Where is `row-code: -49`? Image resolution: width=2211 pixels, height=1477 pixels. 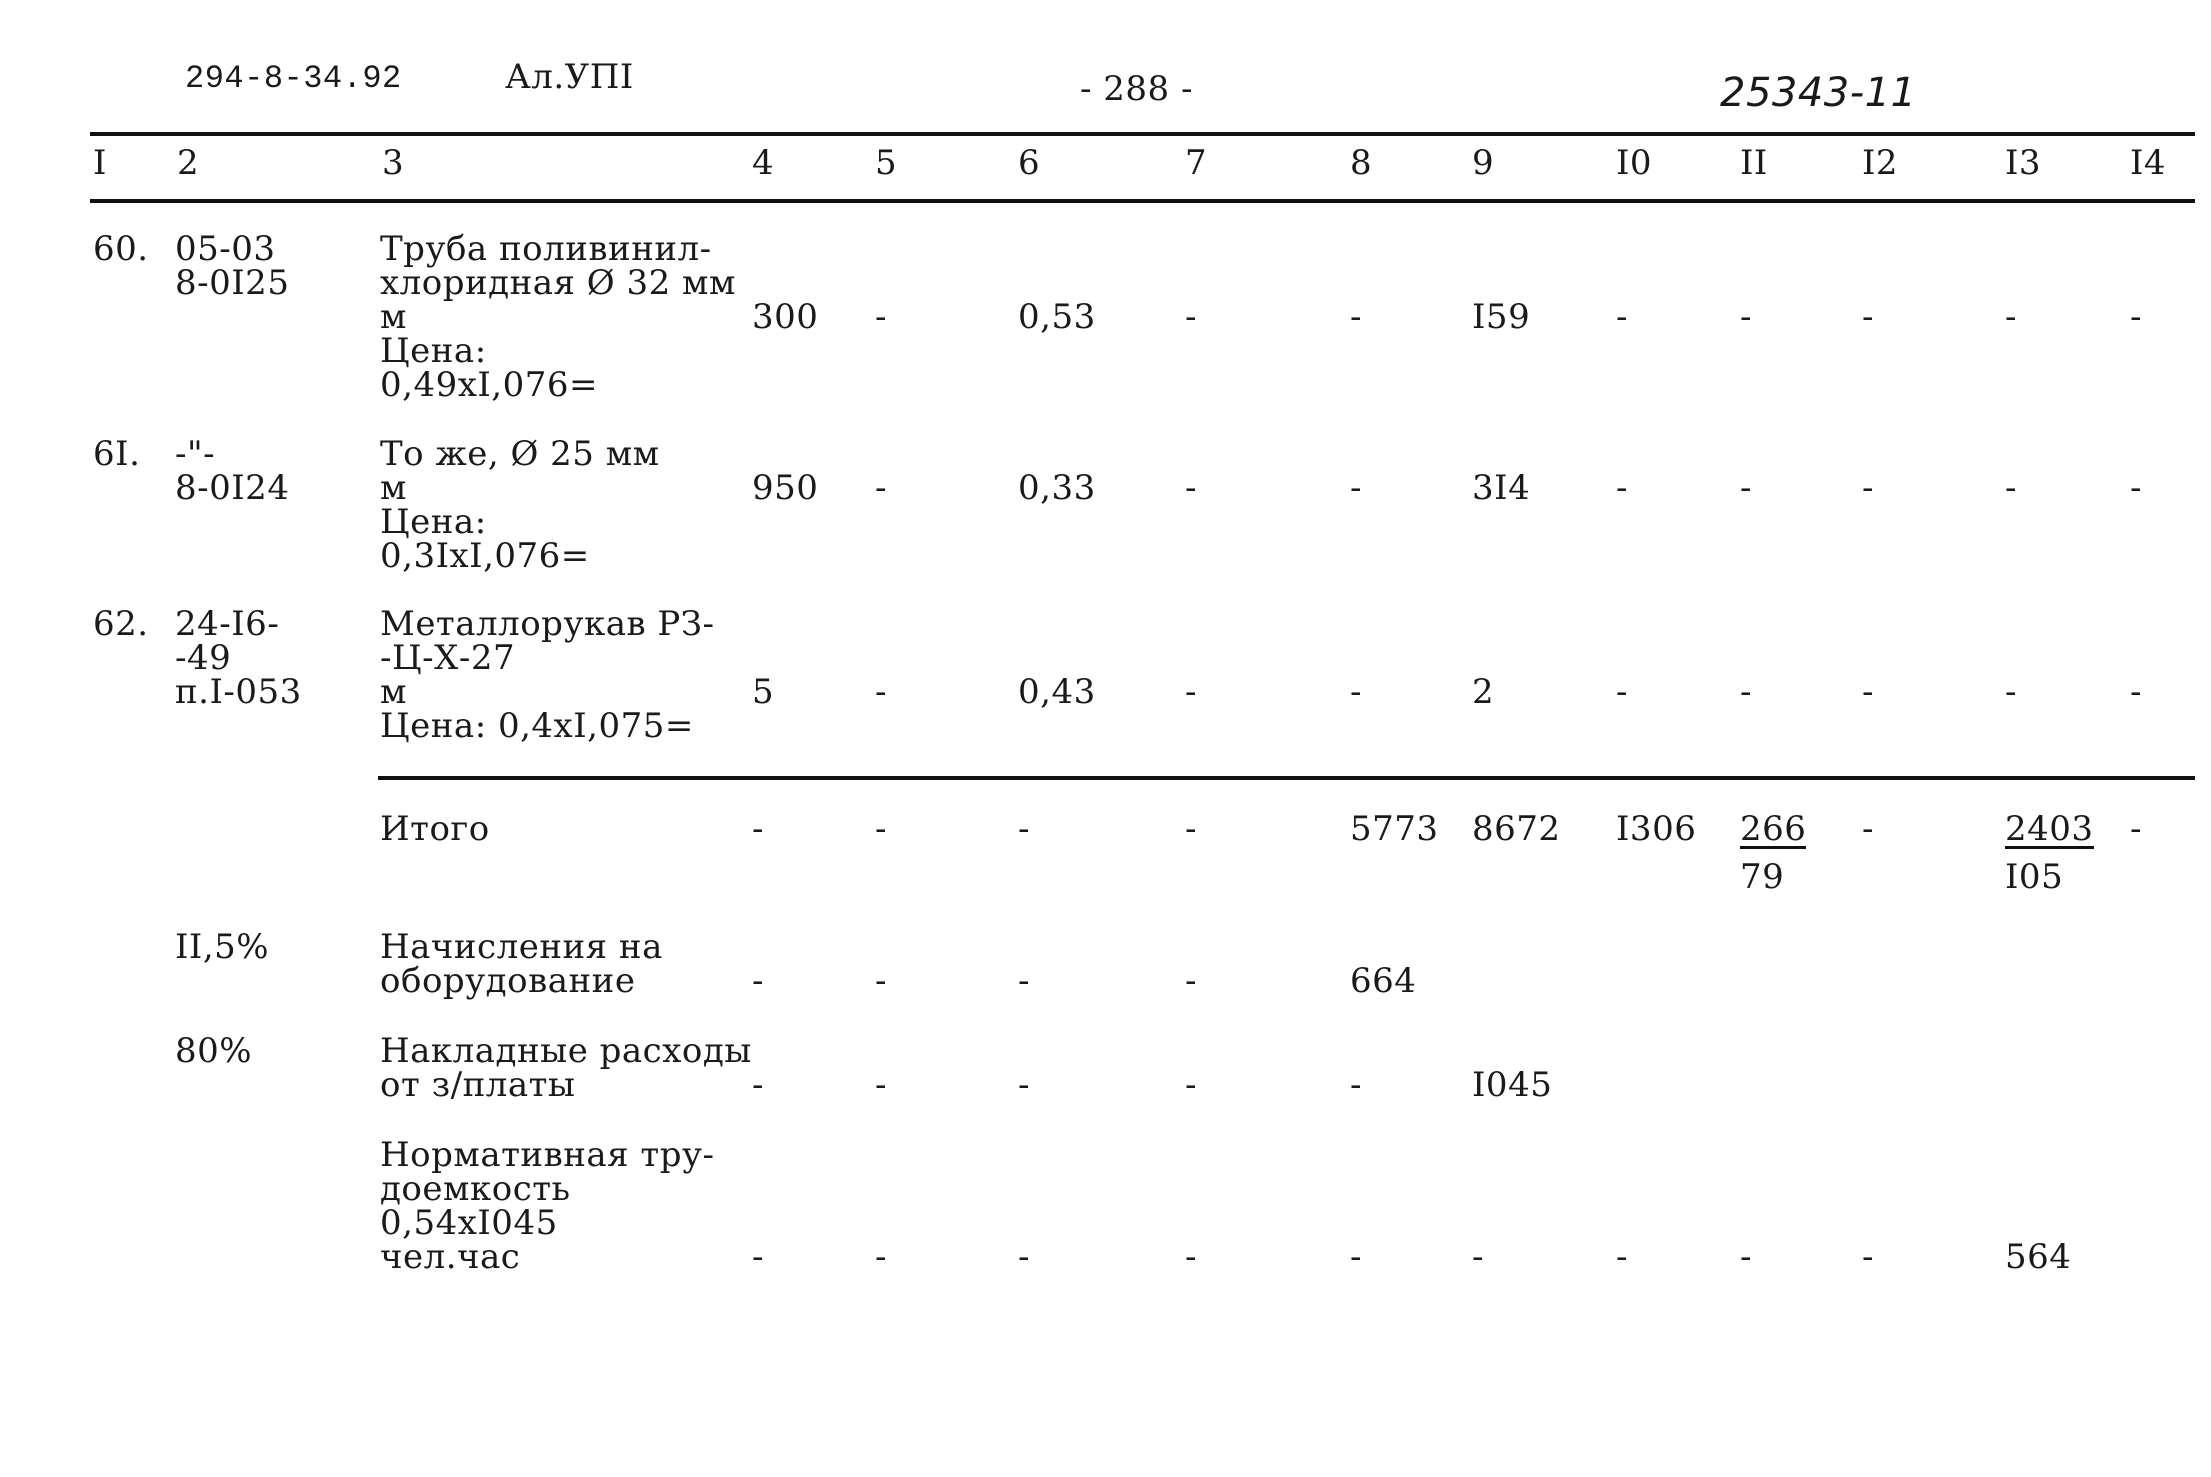 row-code: -49 is located at coordinates (203, 658).